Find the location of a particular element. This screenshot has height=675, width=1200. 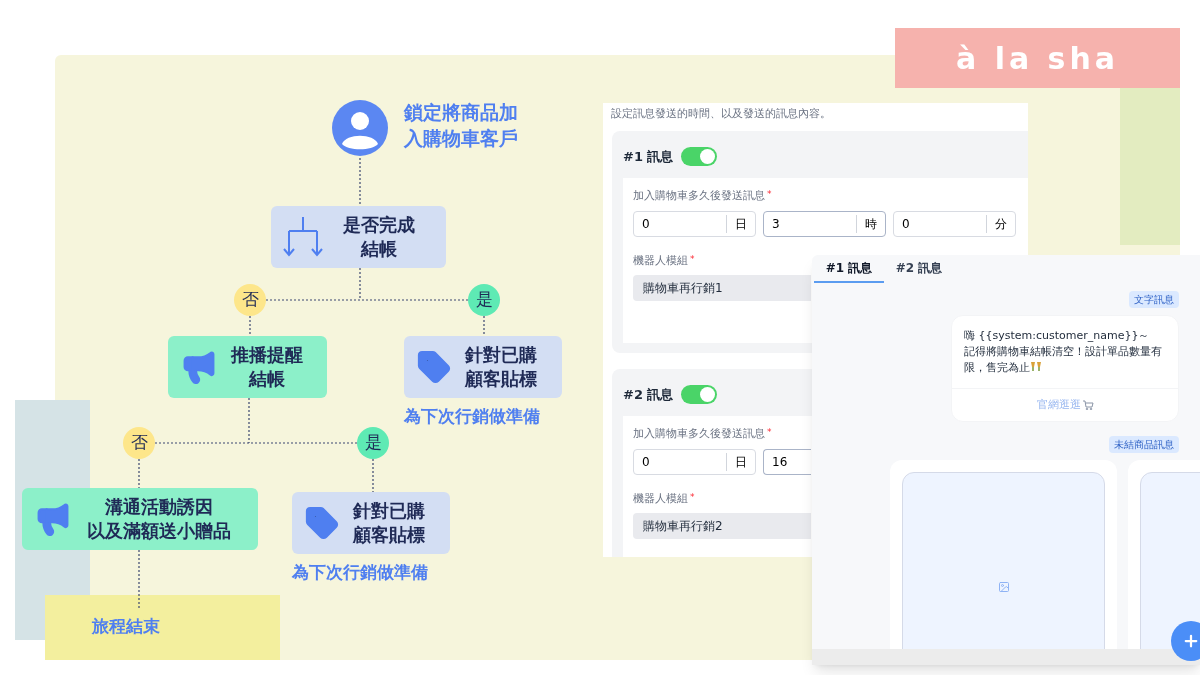

number-field: 0 分 is located at coordinates (954, 223).